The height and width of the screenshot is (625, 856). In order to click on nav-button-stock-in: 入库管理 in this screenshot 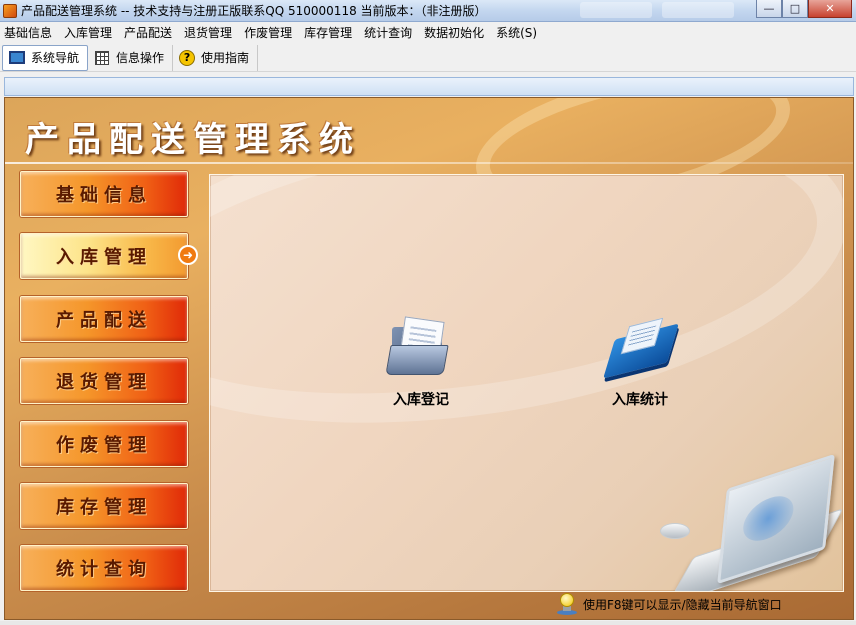, I will do `click(104, 256)`.